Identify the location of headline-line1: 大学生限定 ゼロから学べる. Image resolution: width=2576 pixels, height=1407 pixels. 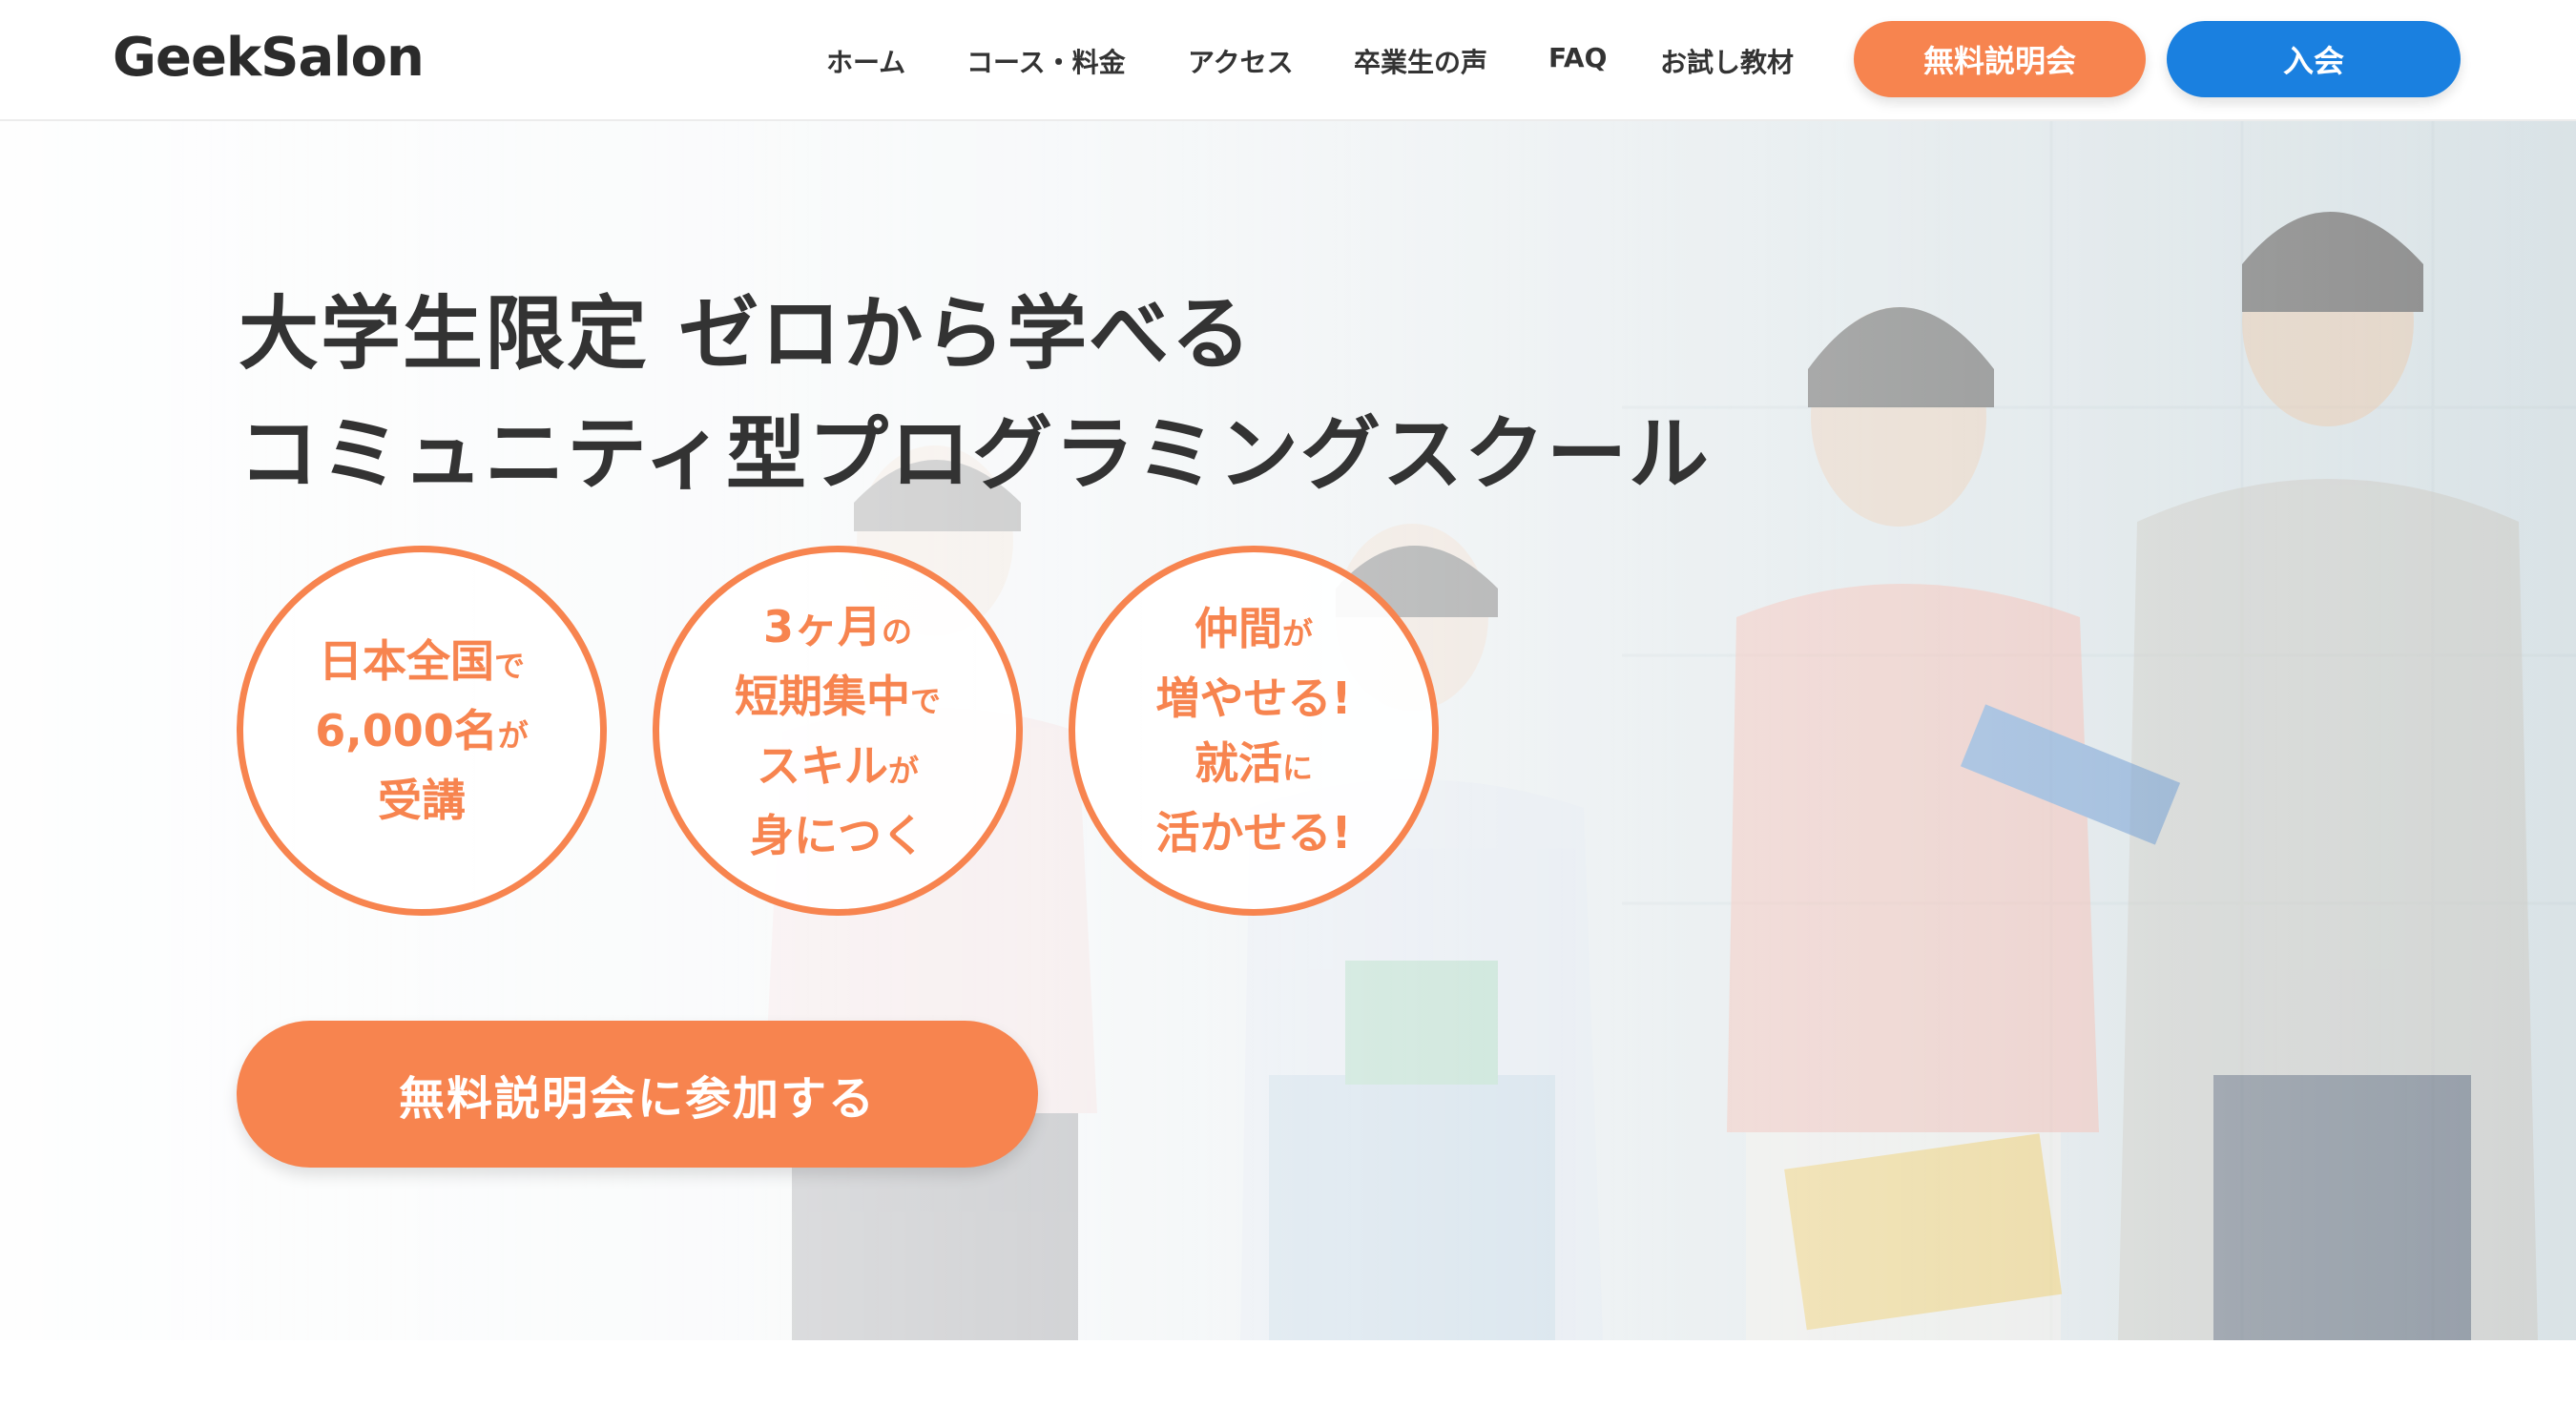
(746, 334).